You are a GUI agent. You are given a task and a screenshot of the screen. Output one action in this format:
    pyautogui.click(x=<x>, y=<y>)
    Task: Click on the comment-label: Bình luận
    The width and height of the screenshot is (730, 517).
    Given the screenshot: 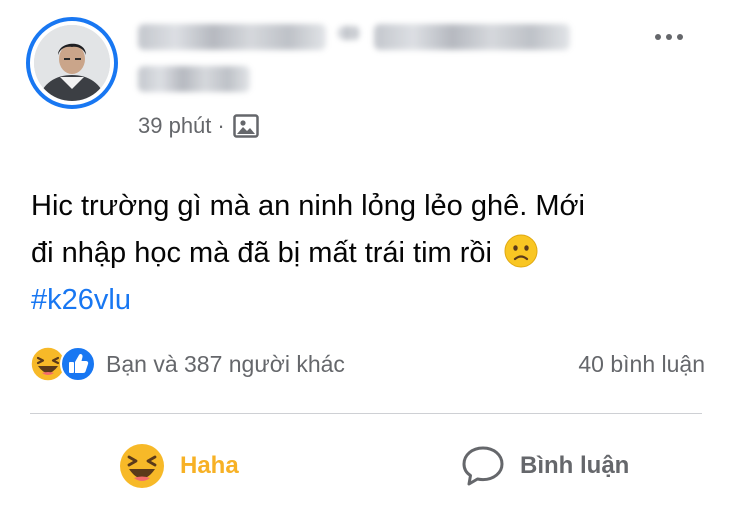 What is the action you would take?
    pyautogui.click(x=575, y=465)
    